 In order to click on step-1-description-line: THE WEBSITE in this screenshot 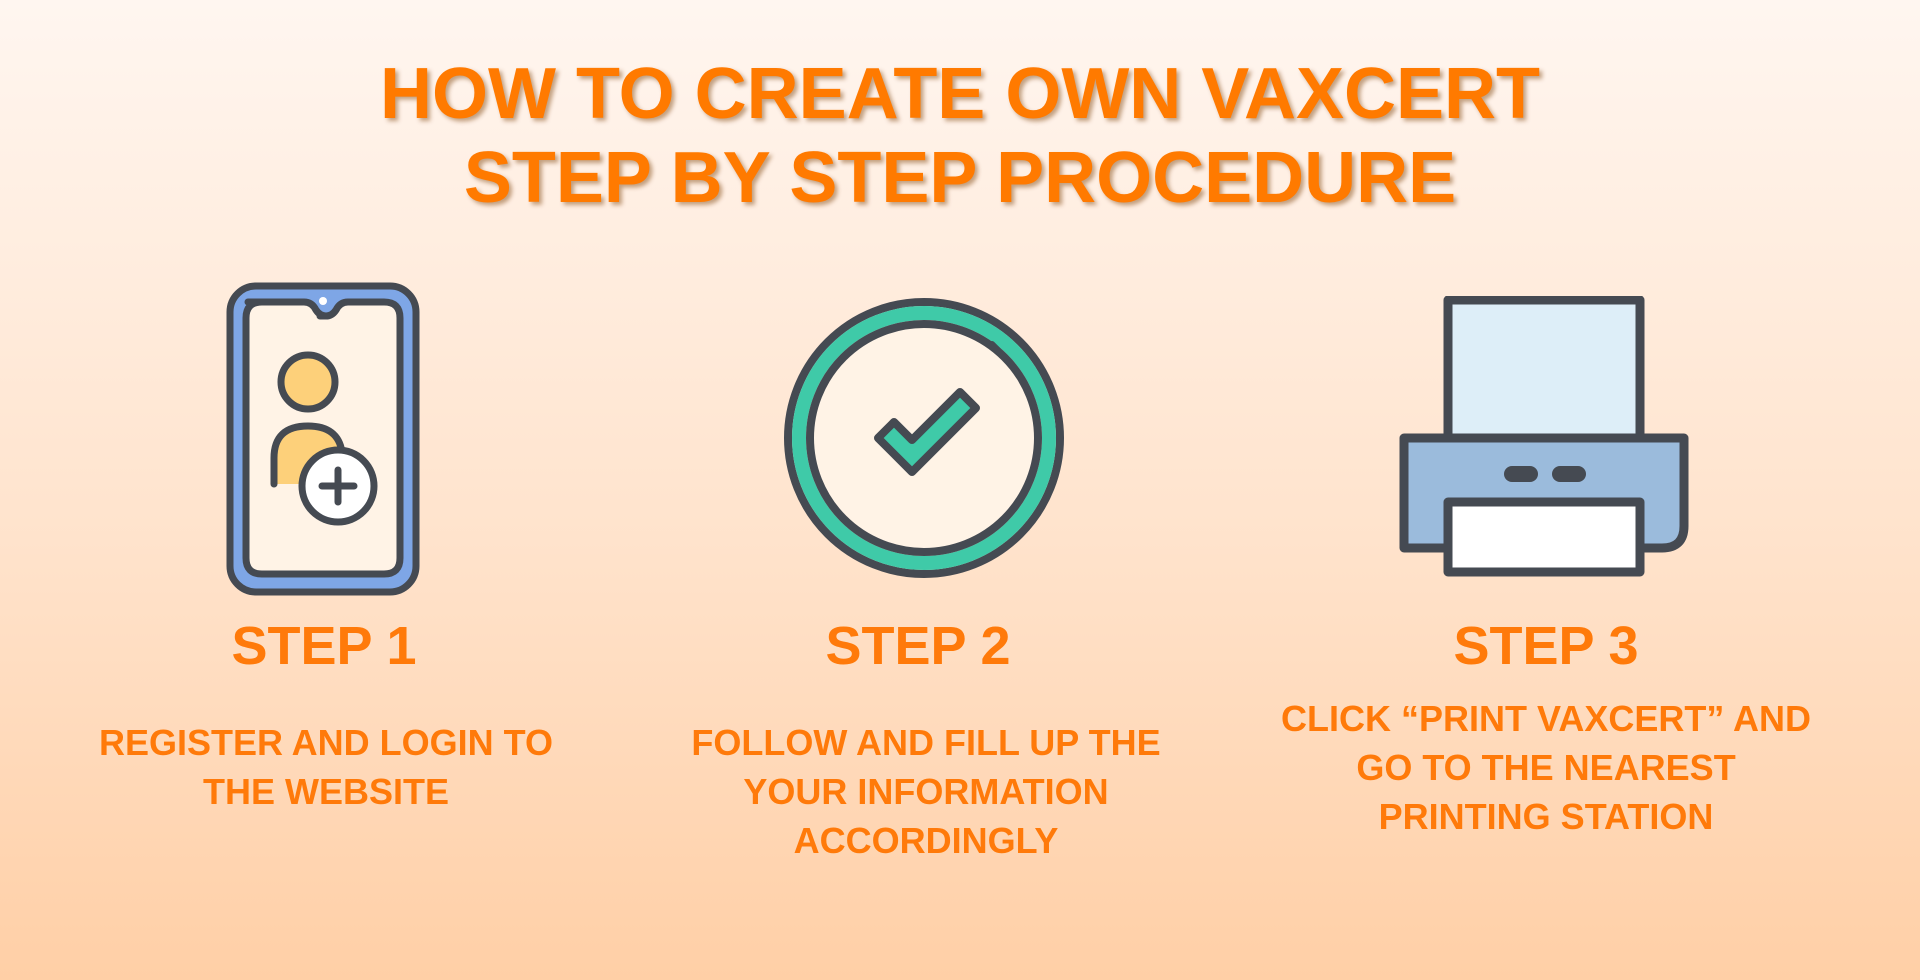, I will do `click(325, 791)`.